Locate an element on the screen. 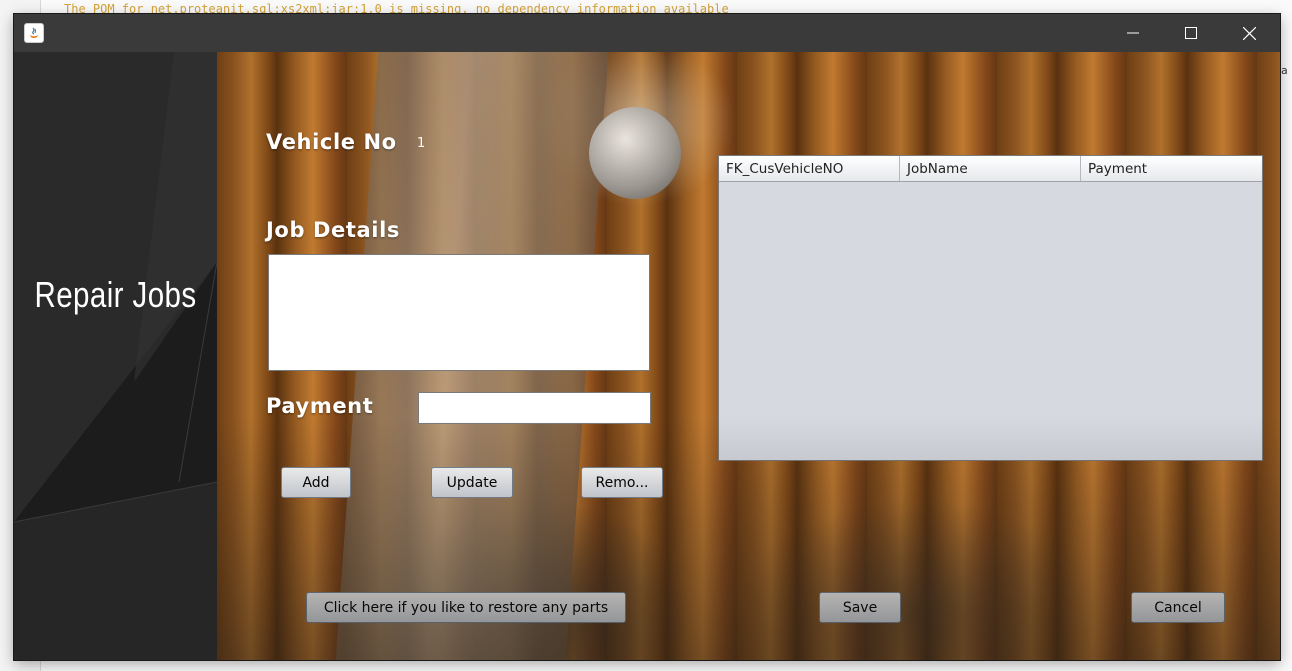 The image size is (1292, 671). job-details-textarea is located at coordinates (459, 312).